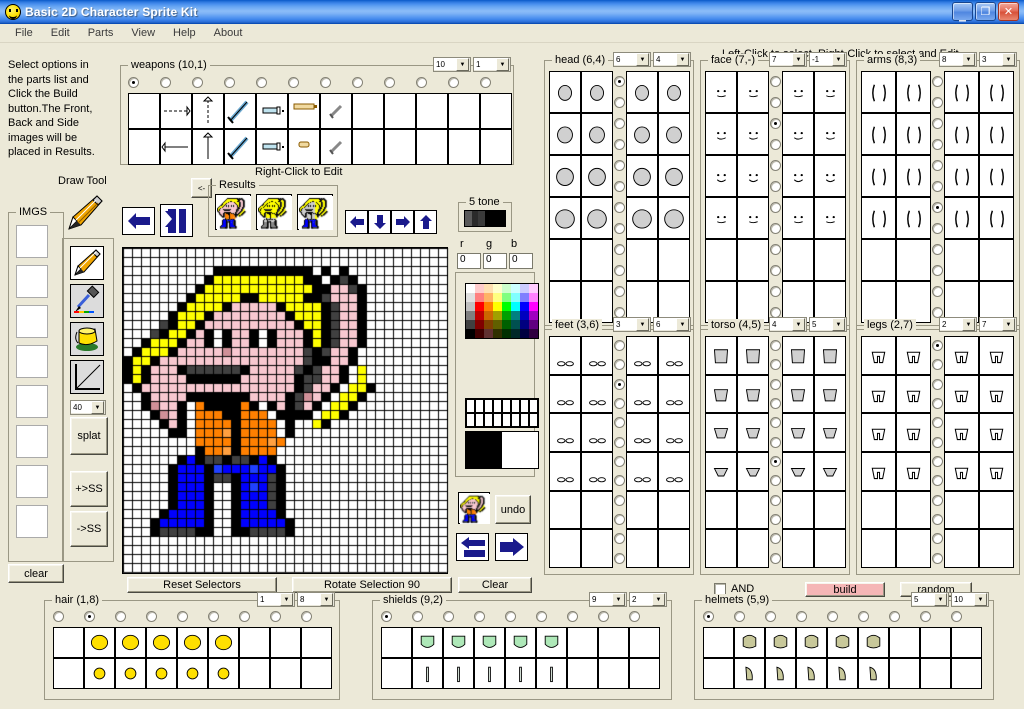 Image resolution: width=1024 pixels, height=709 pixels. I want to click on pencil-tool-button, so click(87, 263).